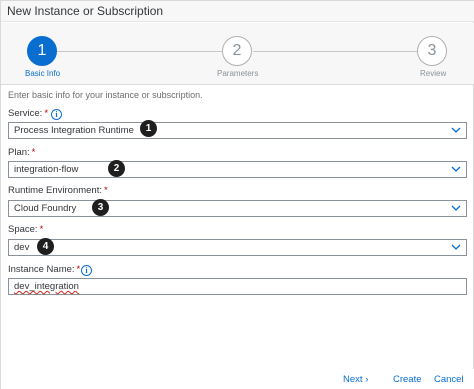 The height and width of the screenshot is (389, 474). What do you see at coordinates (238, 73) in the screenshot?
I see `wizard-step-2-label: Parameters` at bounding box center [238, 73].